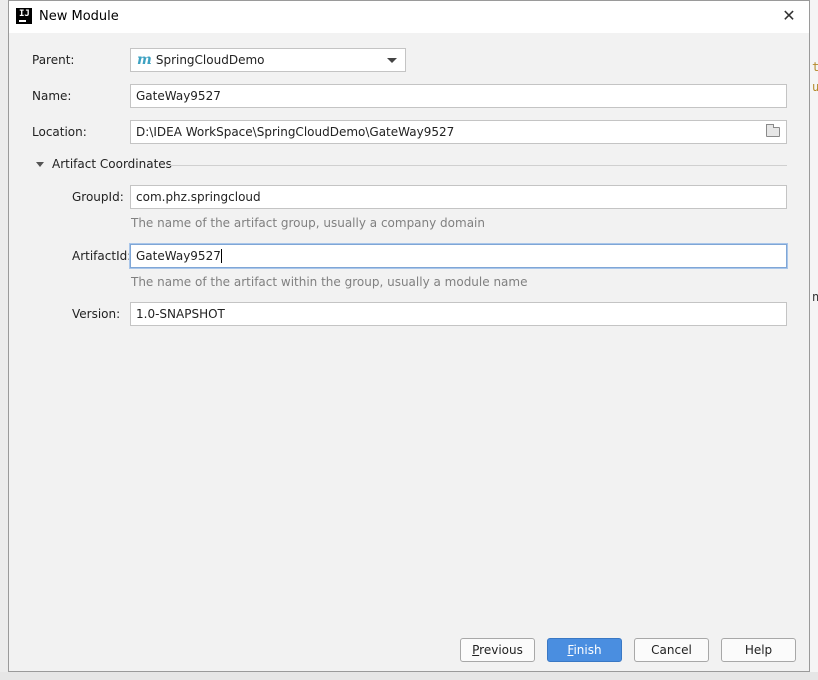 The width and height of the screenshot is (818, 680). I want to click on previous-button: Previous, so click(497, 650).